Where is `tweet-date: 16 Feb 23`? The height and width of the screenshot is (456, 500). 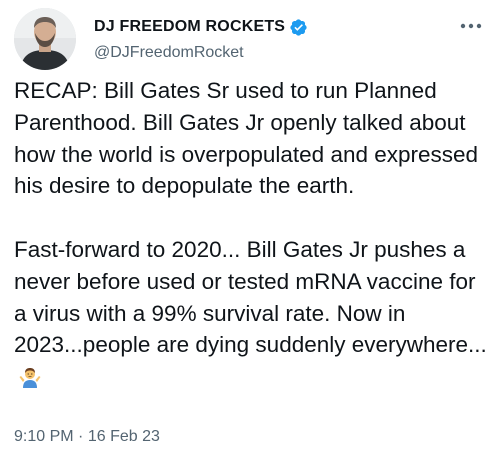 tweet-date: 16 Feb 23 is located at coordinates (123, 436).